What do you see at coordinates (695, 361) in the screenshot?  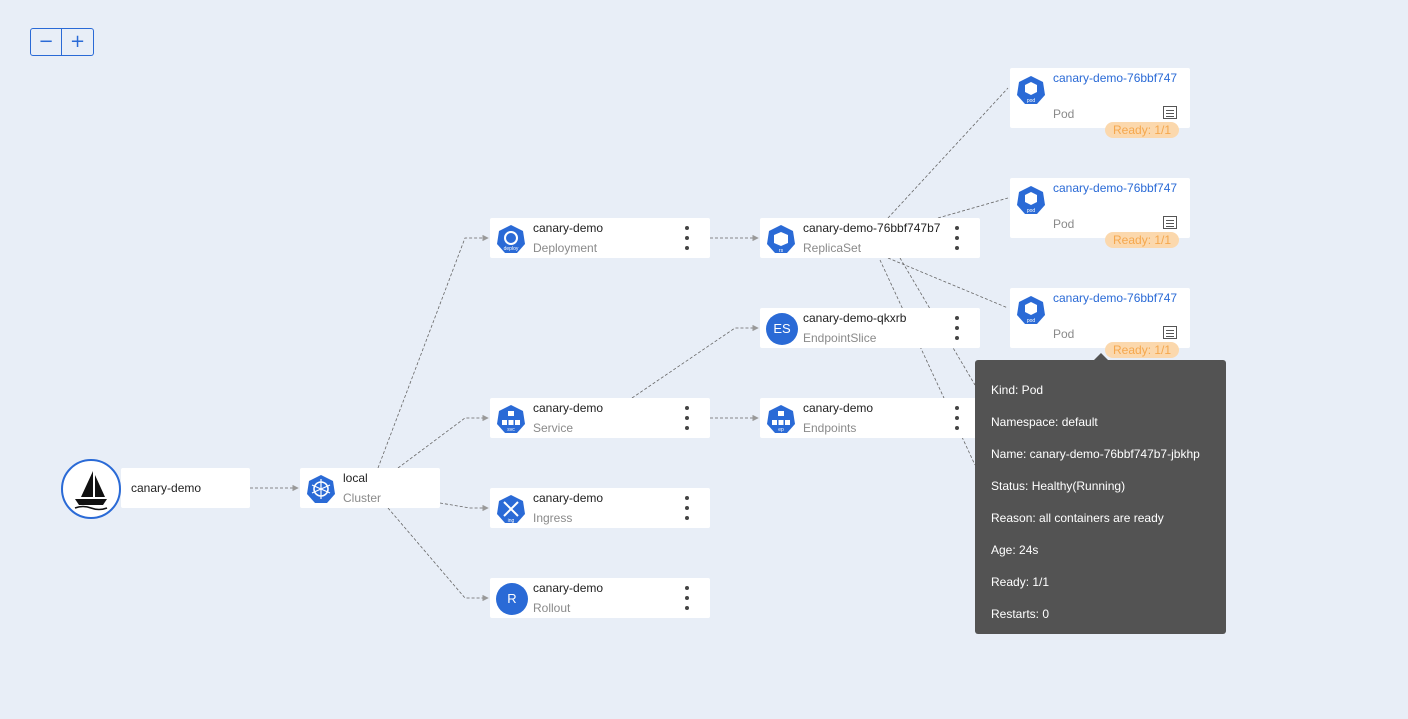 I see `edge-service-endpointslice` at bounding box center [695, 361].